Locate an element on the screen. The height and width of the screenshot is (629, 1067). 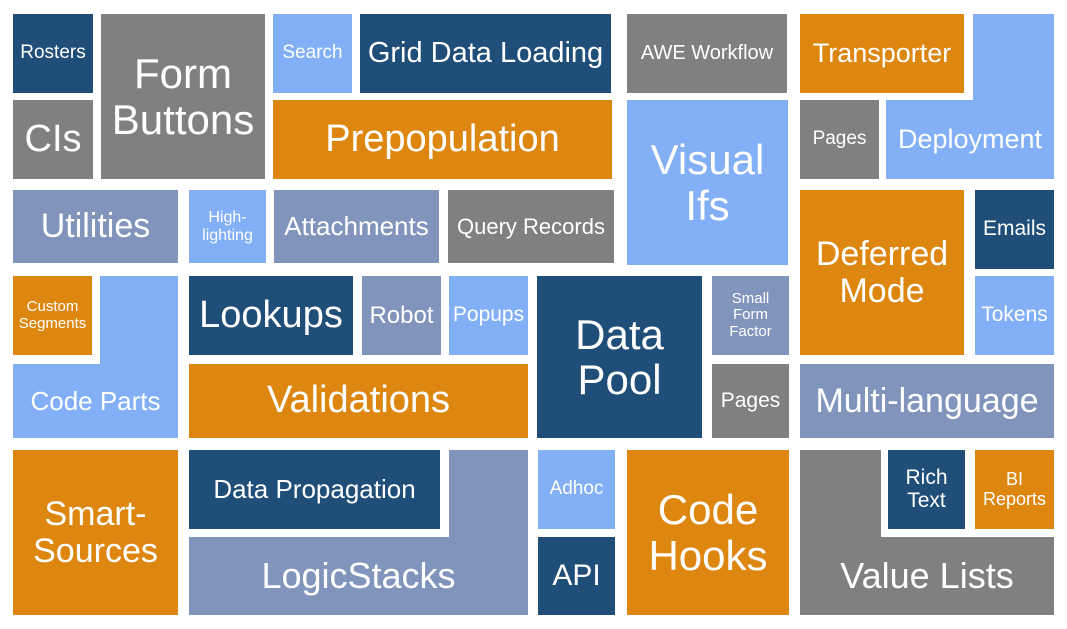
tile-label: Value Lists is located at coordinates (927, 575).